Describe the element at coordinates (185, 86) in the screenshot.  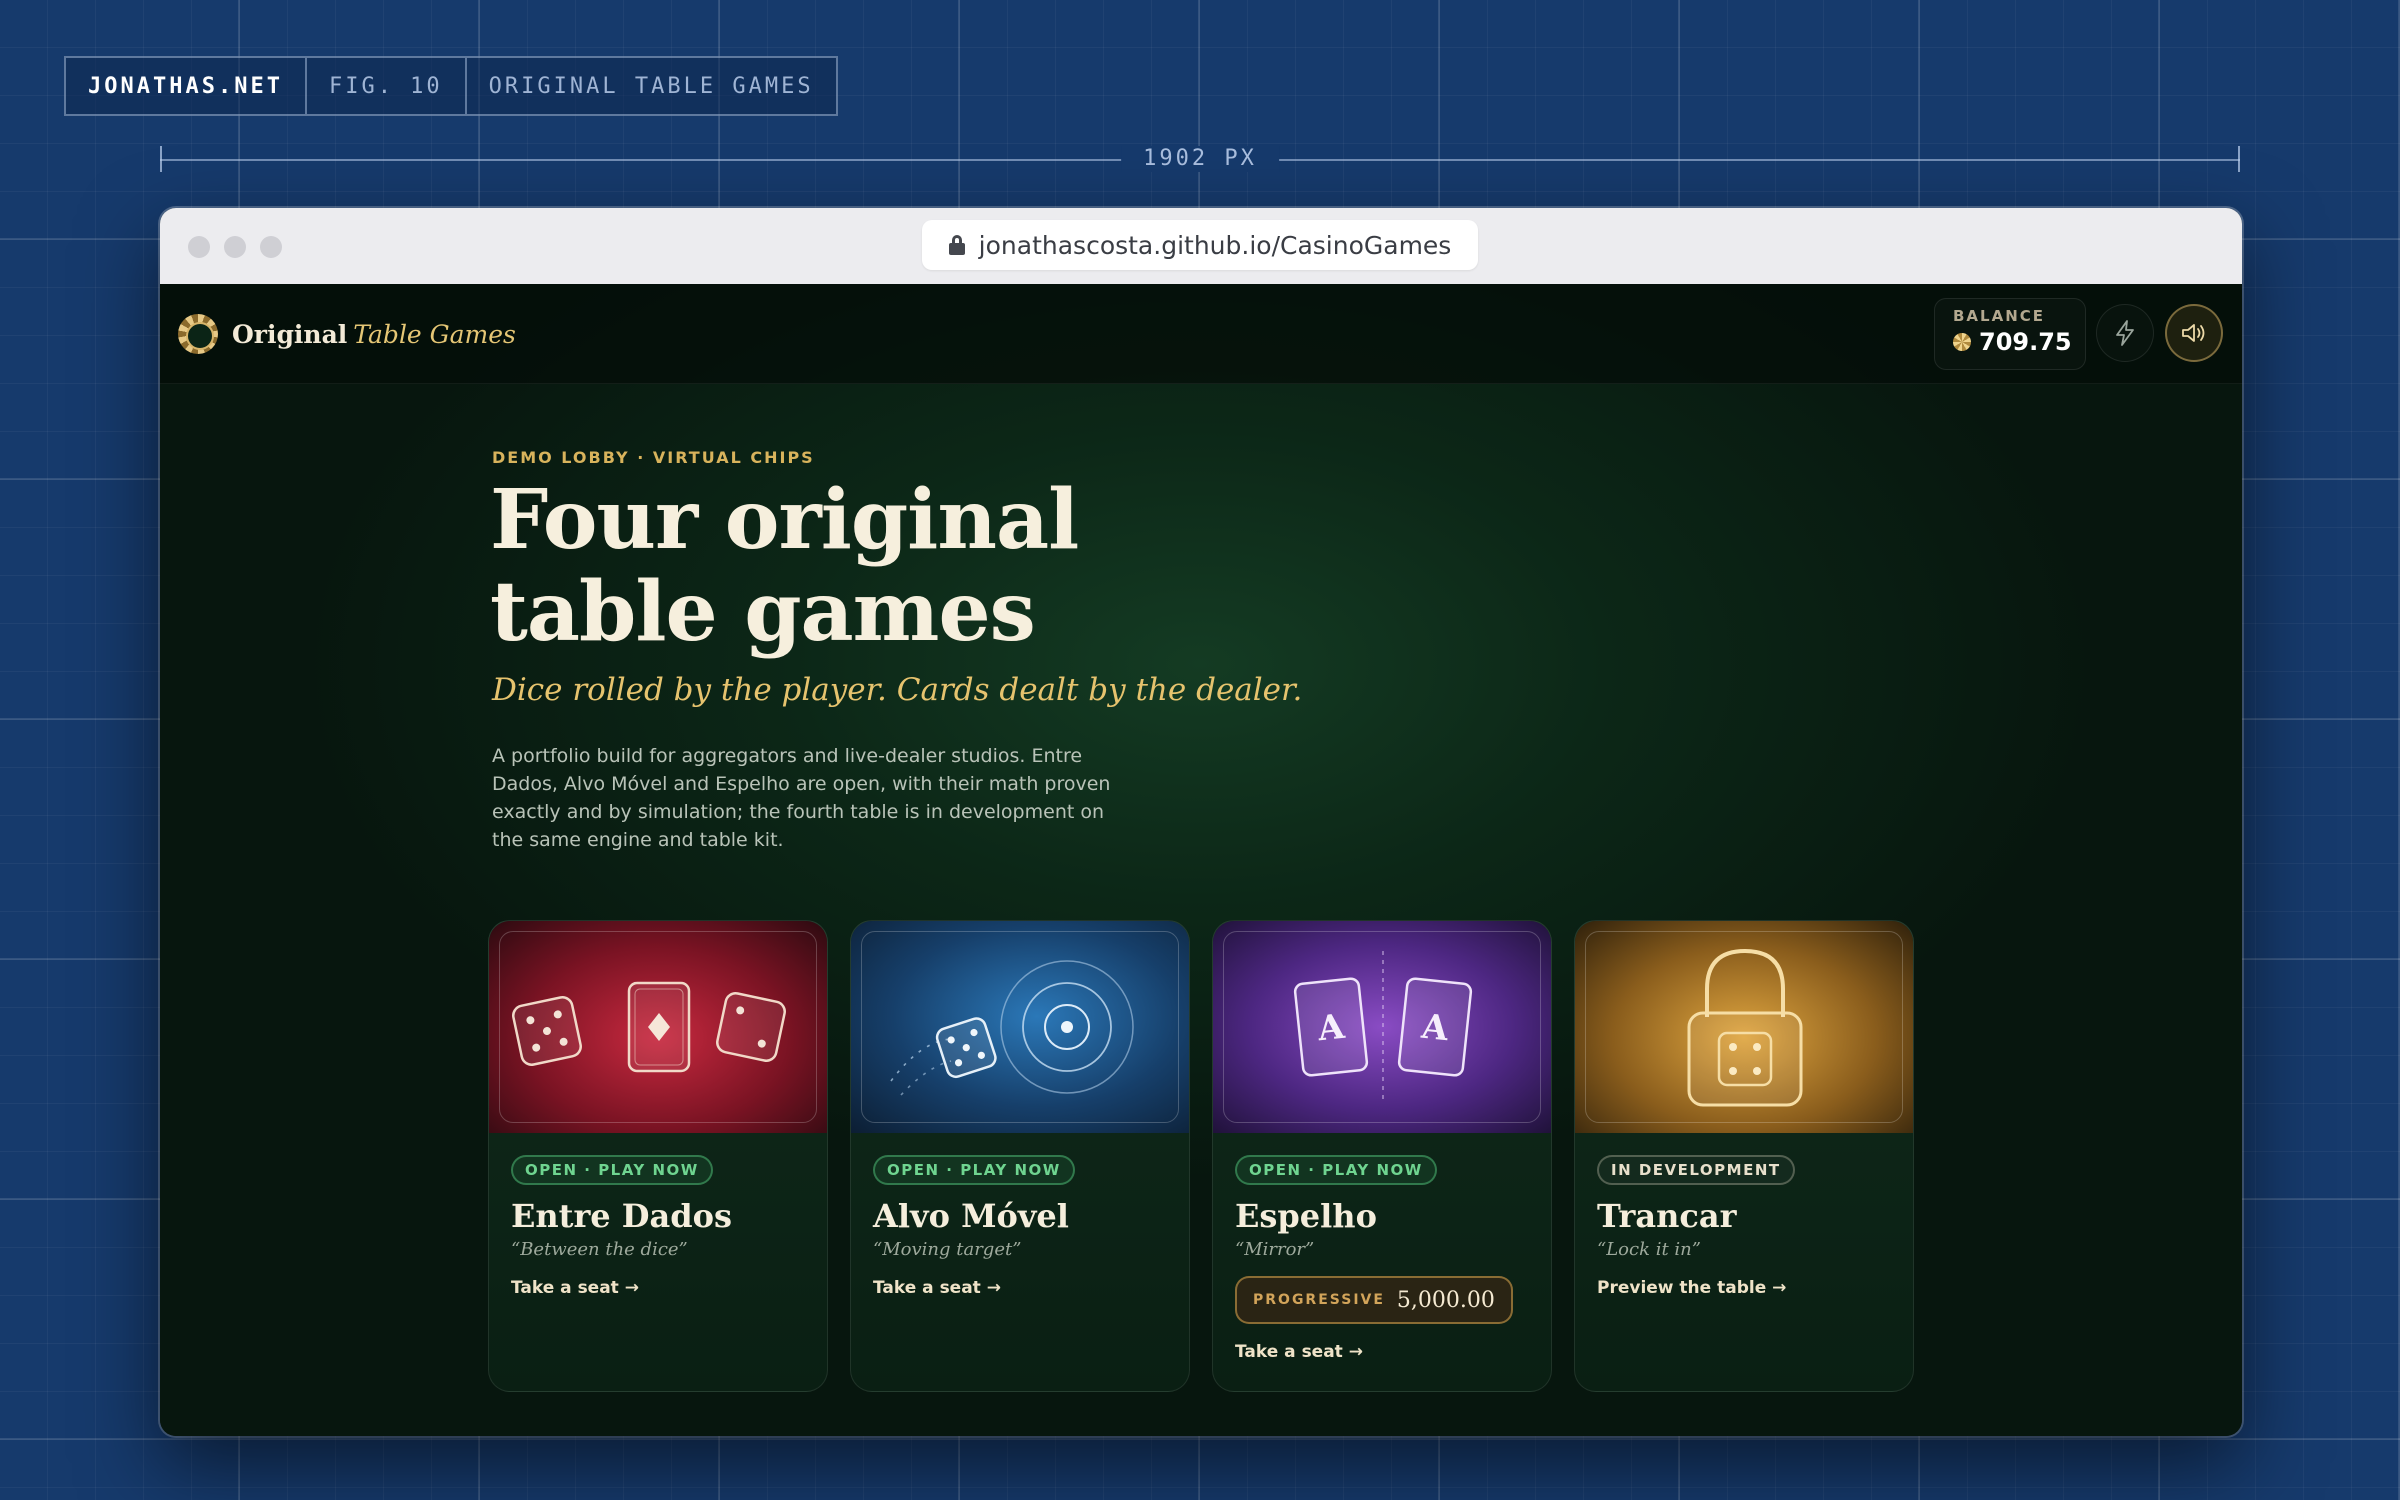
I see `figure-site: JONATHAS.NET` at that location.